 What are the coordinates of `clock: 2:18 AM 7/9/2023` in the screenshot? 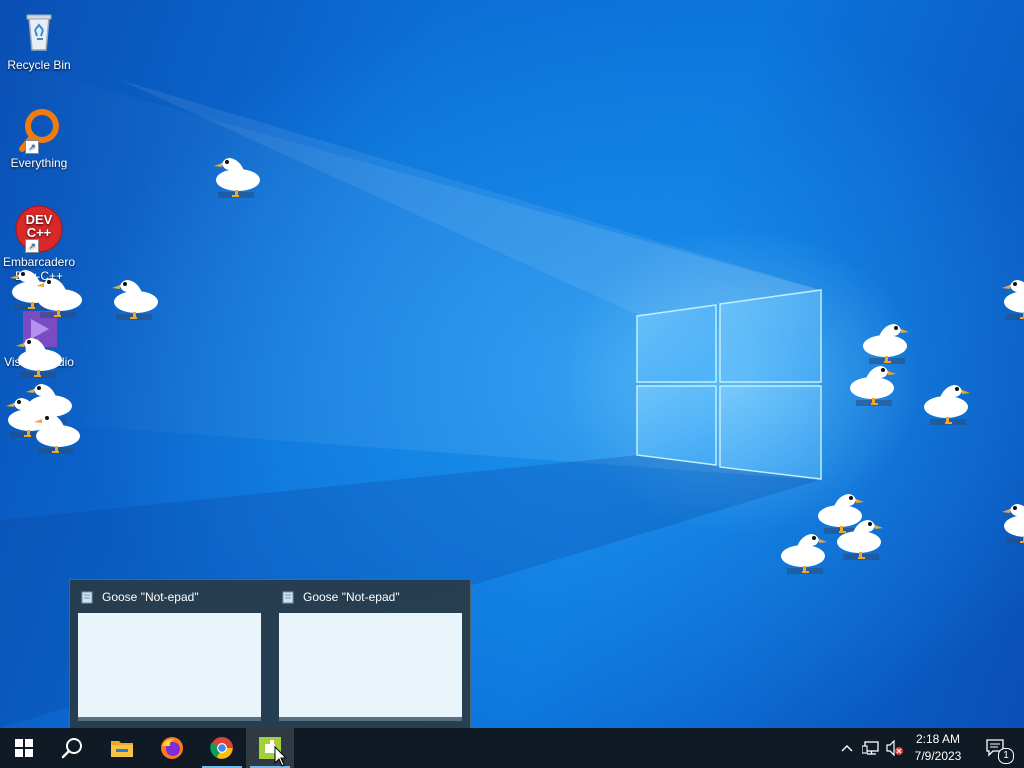 It's located at (938, 748).